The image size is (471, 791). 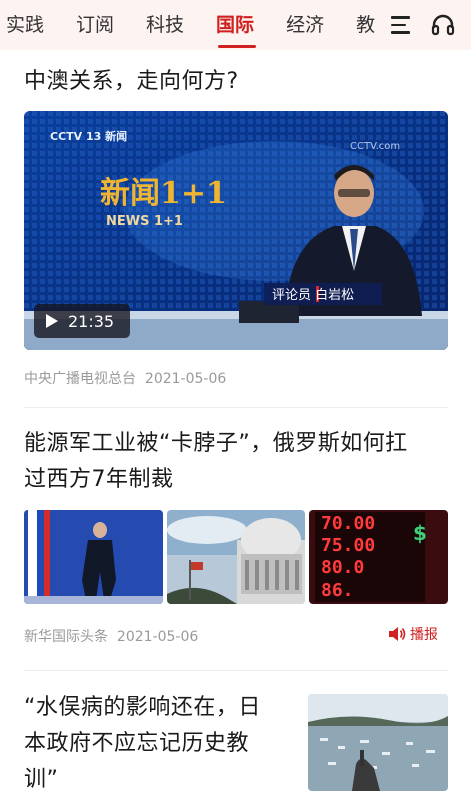 What do you see at coordinates (337, 590) in the screenshot?
I see `price-text: 86.` at bounding box center [337, 590].